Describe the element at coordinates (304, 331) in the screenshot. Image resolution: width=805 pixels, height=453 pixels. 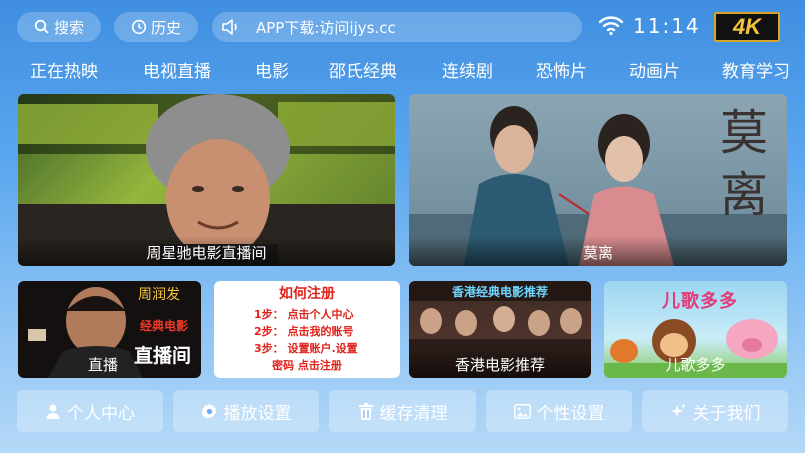
I see `register-step-2: 2步： 点击我的账号` at that location.